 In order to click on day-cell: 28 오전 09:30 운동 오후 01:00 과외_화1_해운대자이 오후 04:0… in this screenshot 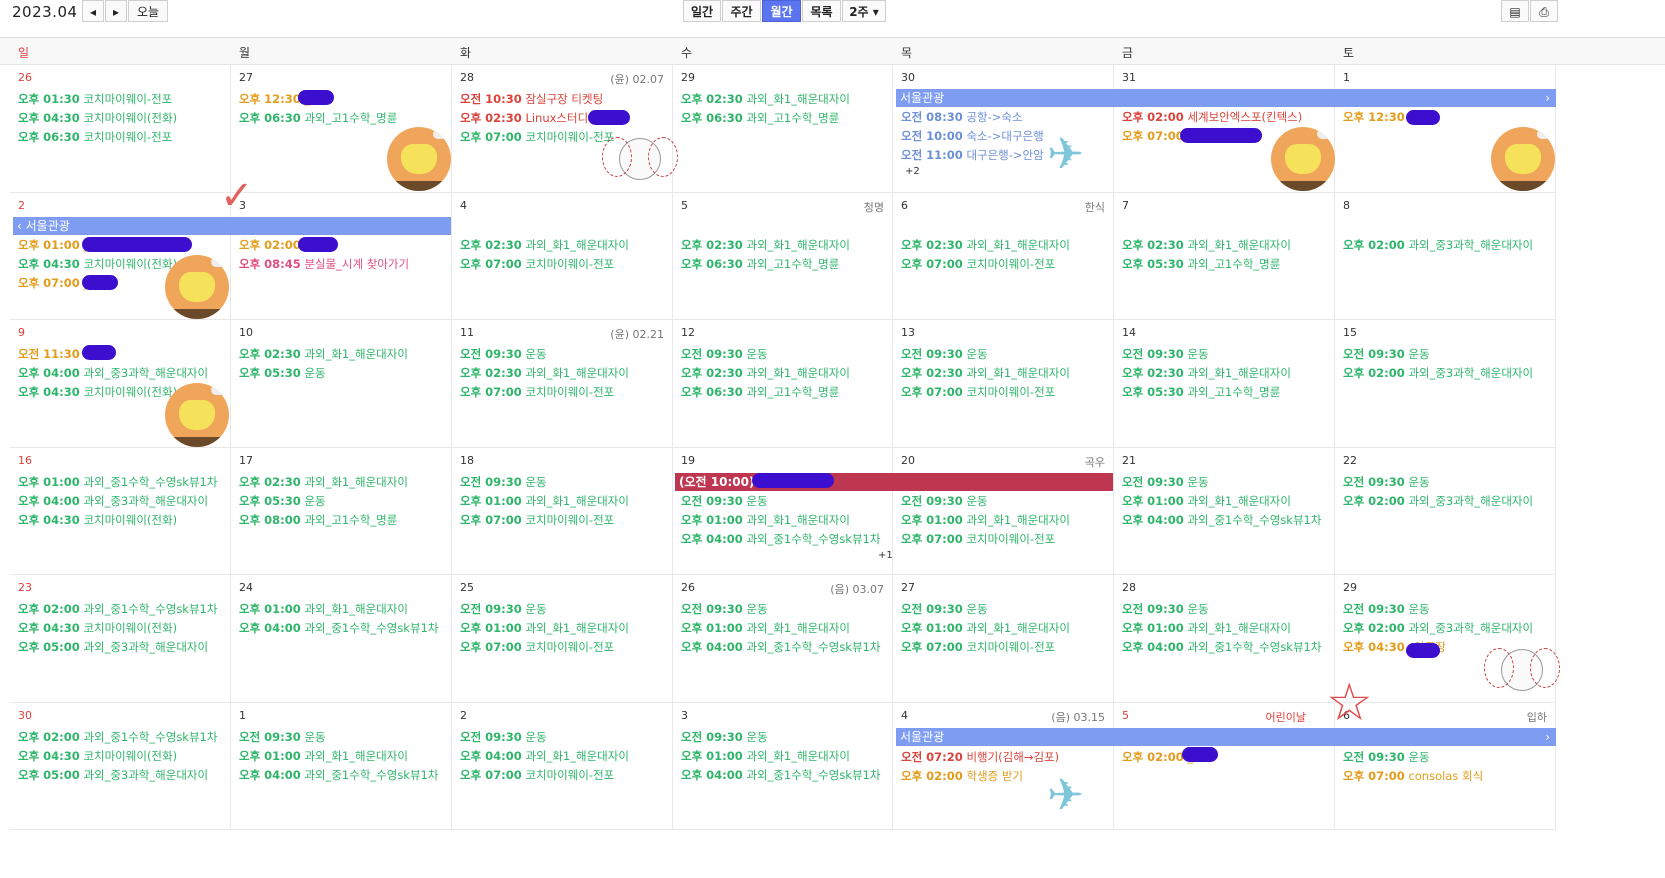, I will do `click(1224, 639)`.